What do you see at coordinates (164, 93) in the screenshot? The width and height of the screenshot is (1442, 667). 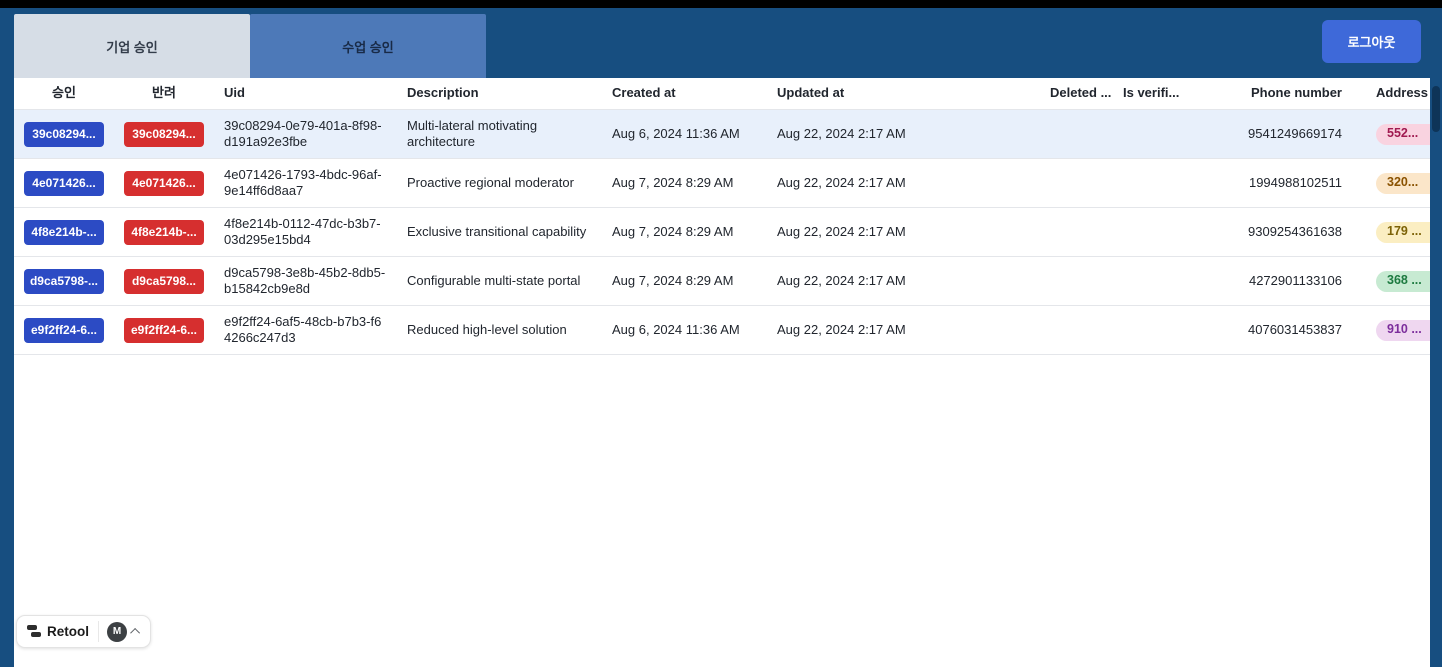 I see `column-header-reject: 반려` at bounding box center [164, 93].